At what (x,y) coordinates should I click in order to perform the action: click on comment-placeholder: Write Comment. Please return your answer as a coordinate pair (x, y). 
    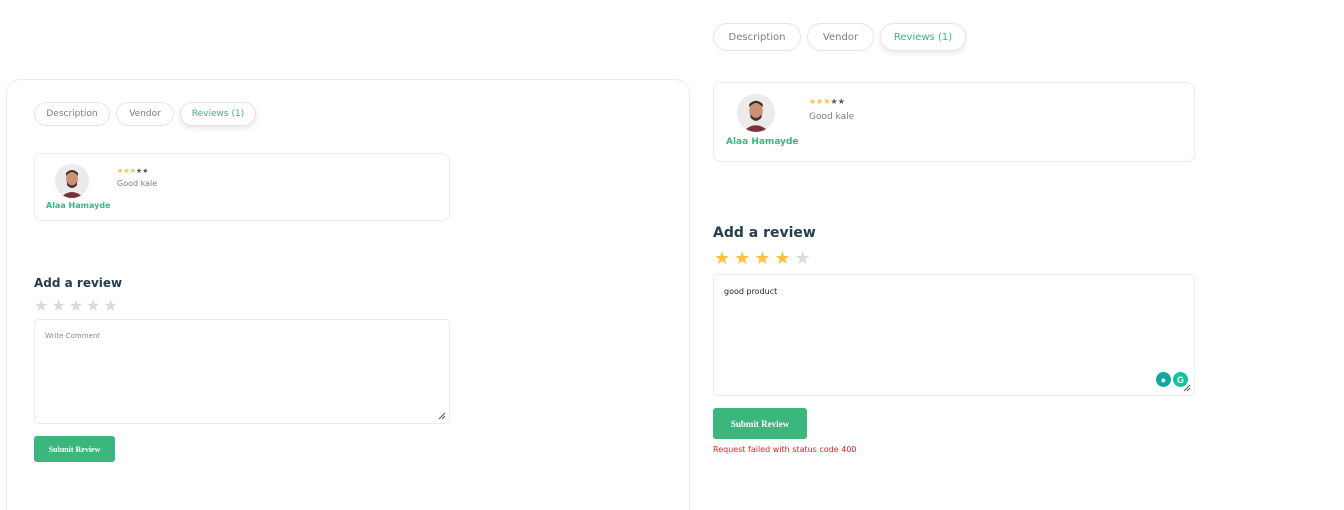
    Looking at the image, I should click on (73, 336).